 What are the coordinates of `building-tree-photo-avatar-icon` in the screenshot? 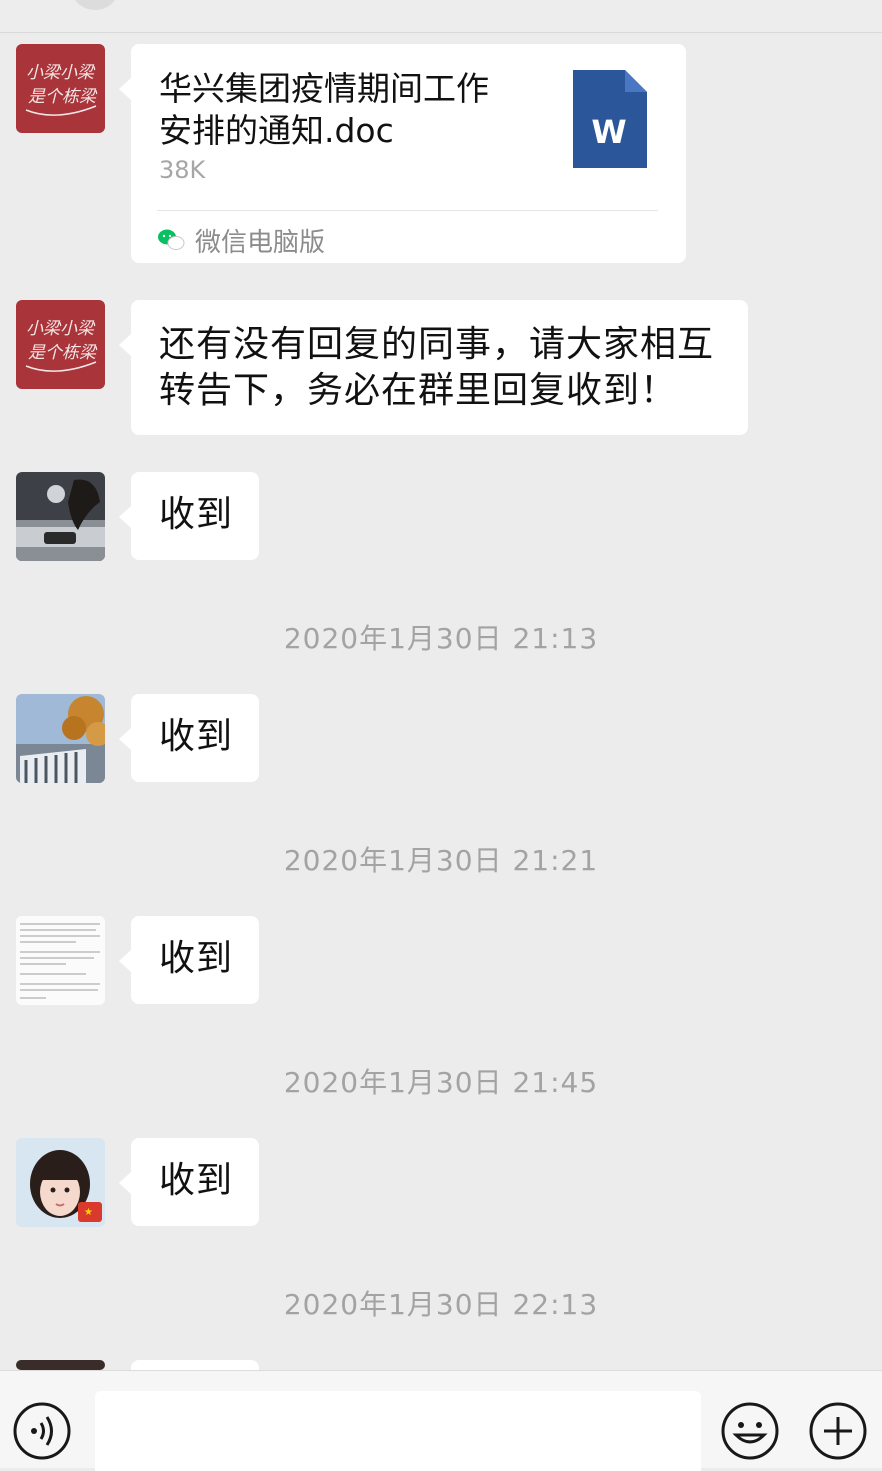 It's located at (60, 738).